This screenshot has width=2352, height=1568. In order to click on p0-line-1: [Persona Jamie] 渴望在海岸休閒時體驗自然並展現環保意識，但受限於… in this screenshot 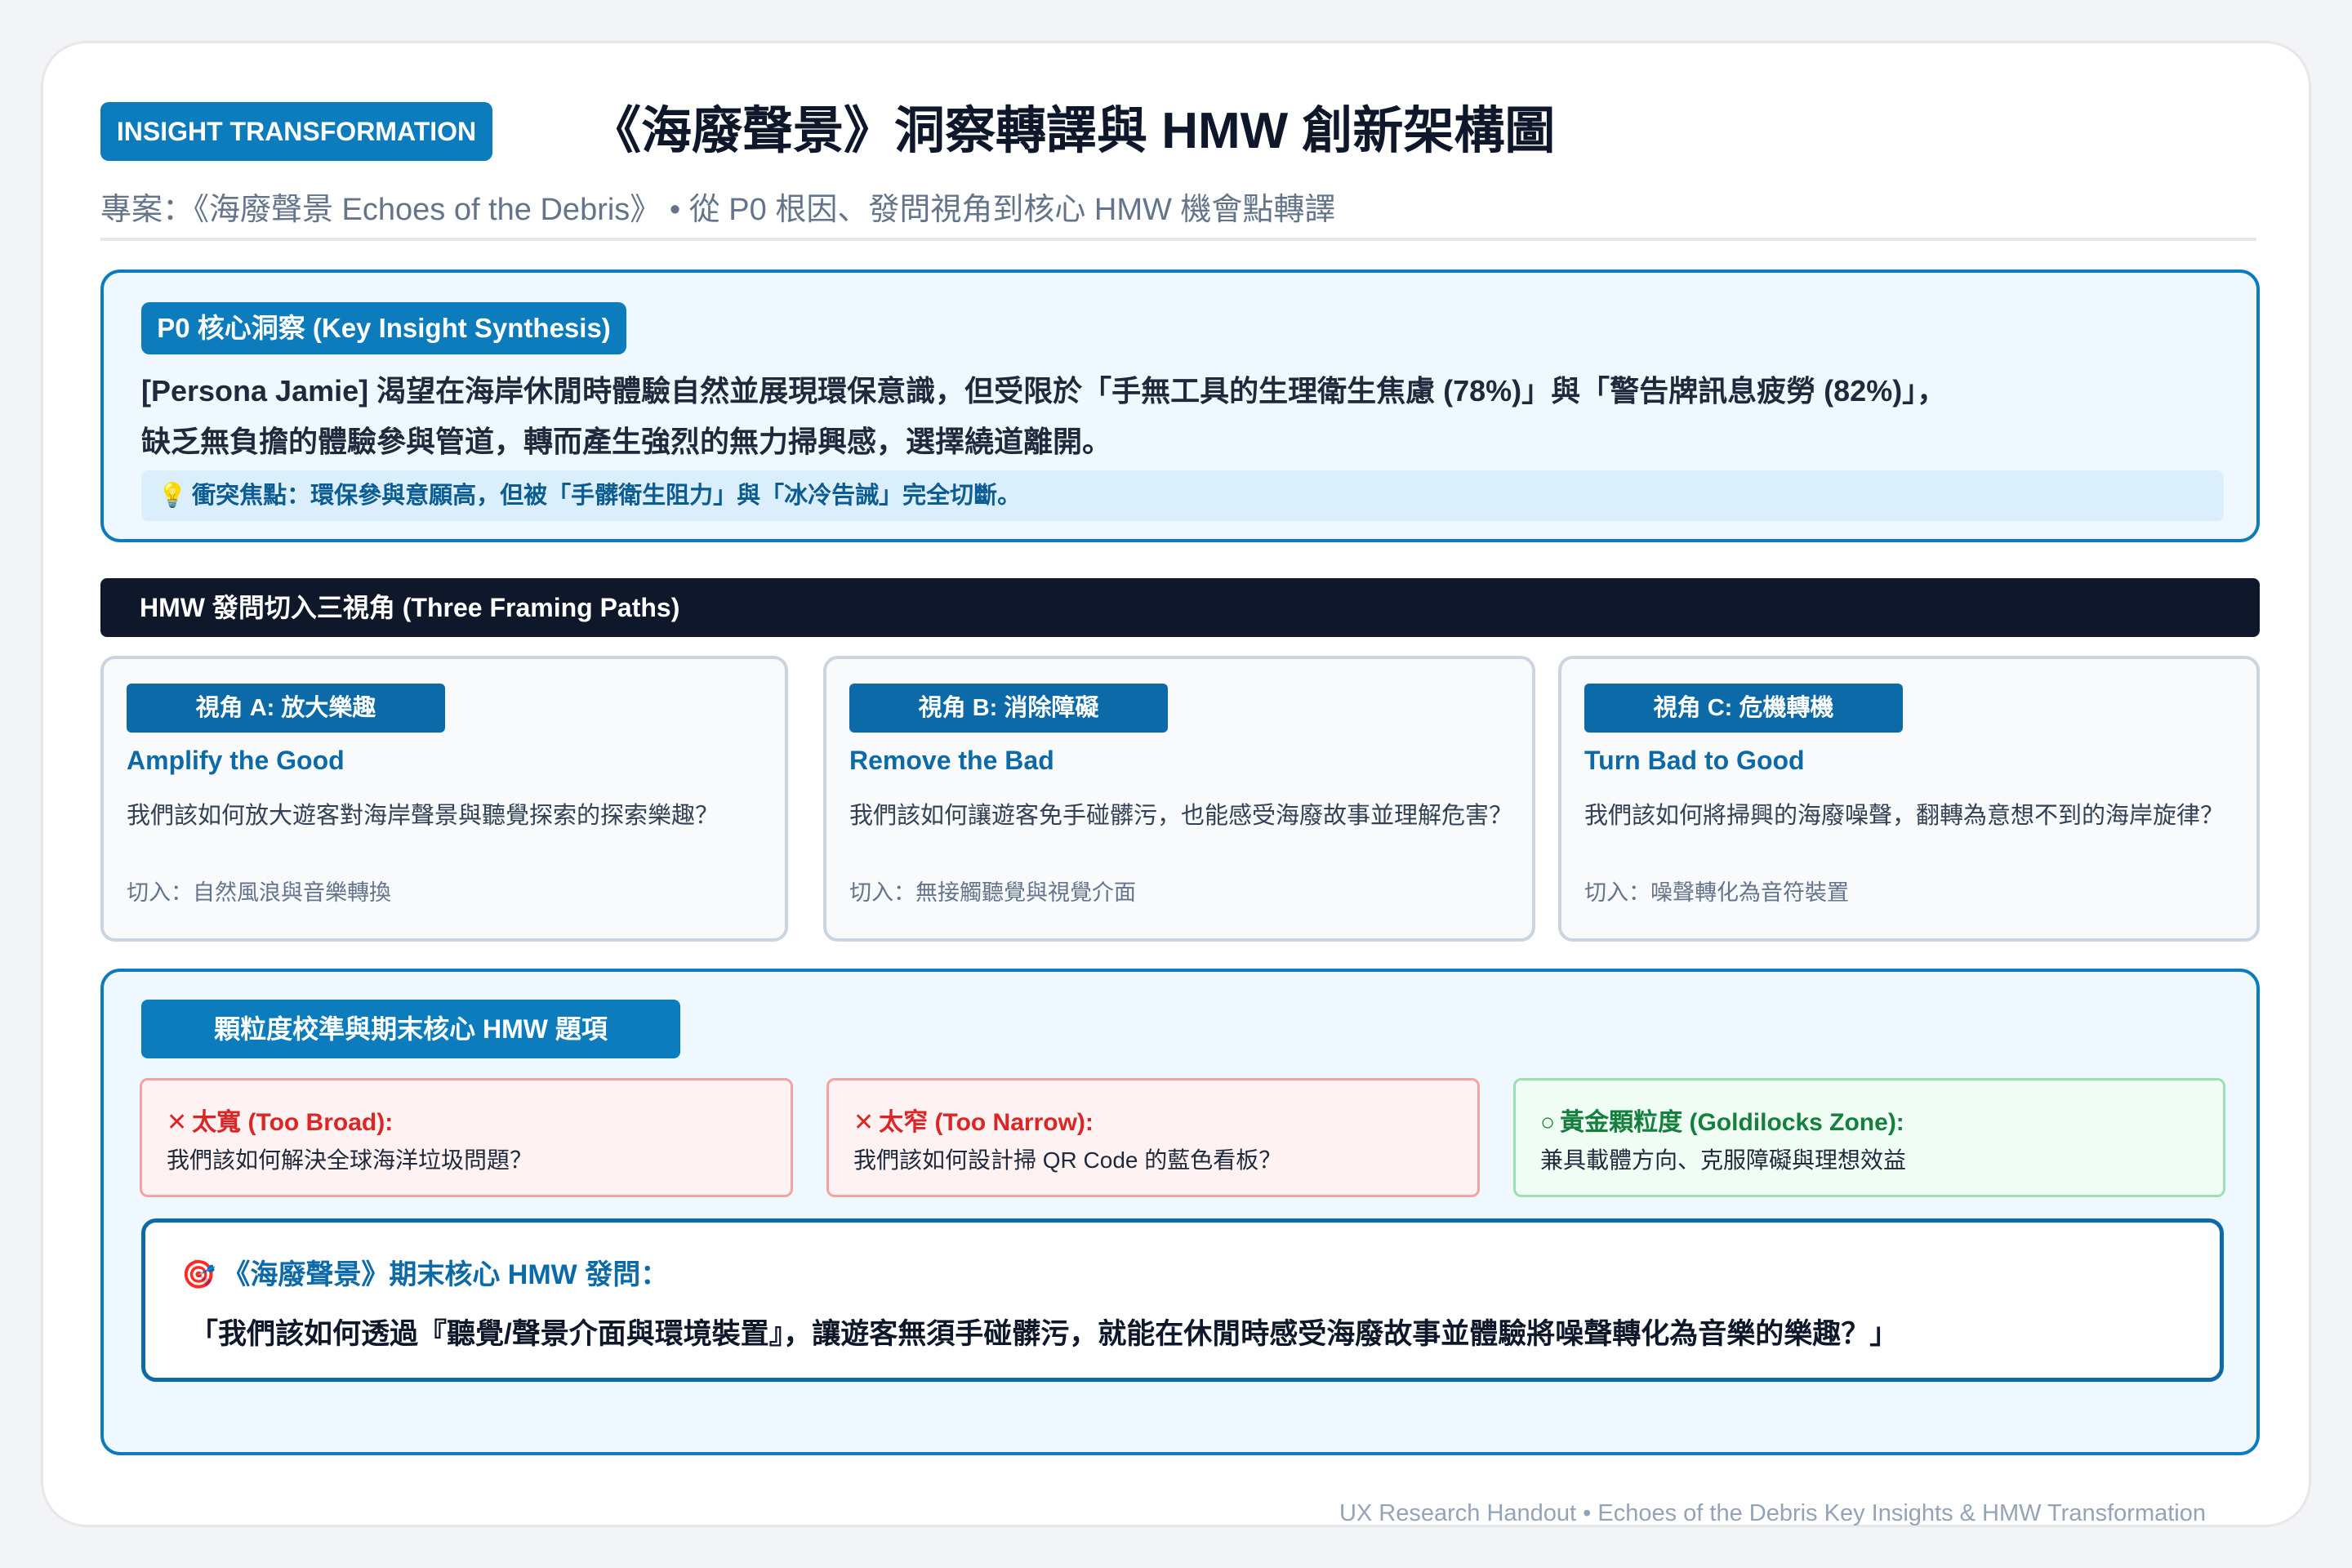, I will do `click(1044, 391)`.